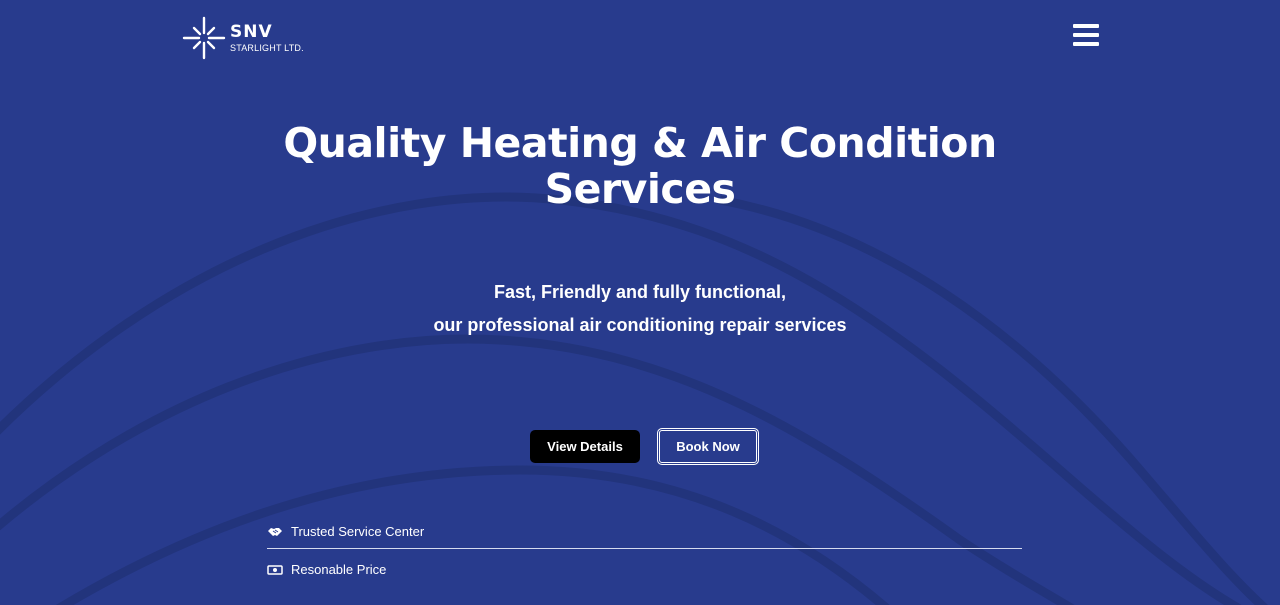 The image size is (1280, 605). I want to click on hamburger-menu-icon, so click(1086, 26).